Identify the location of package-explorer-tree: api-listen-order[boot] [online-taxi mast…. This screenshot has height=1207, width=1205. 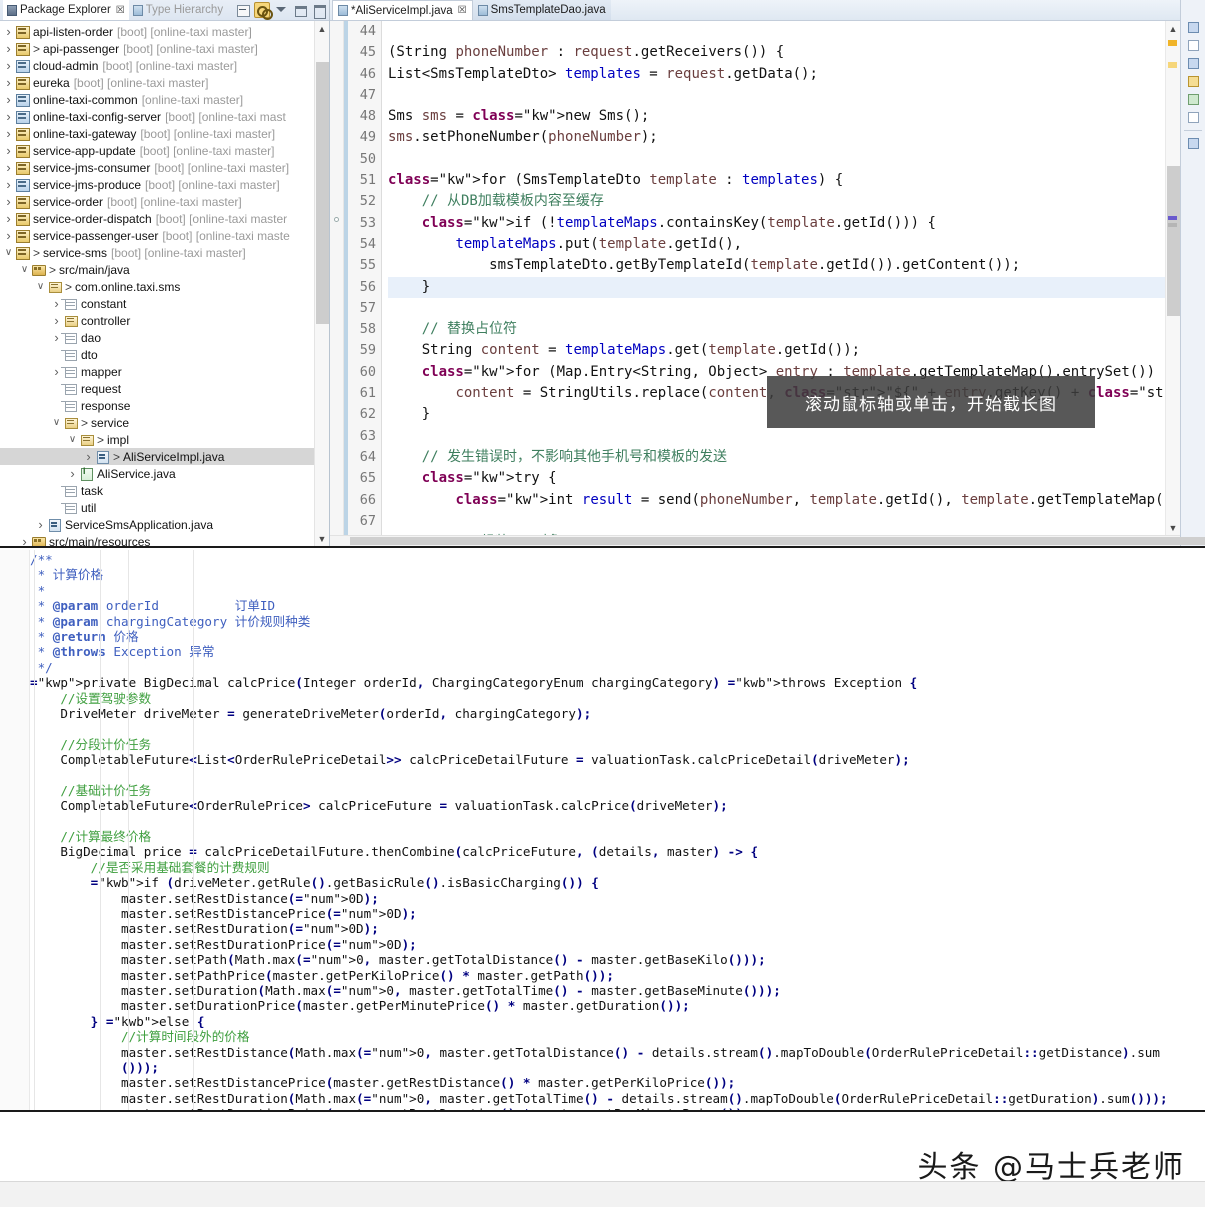
(157, 283).